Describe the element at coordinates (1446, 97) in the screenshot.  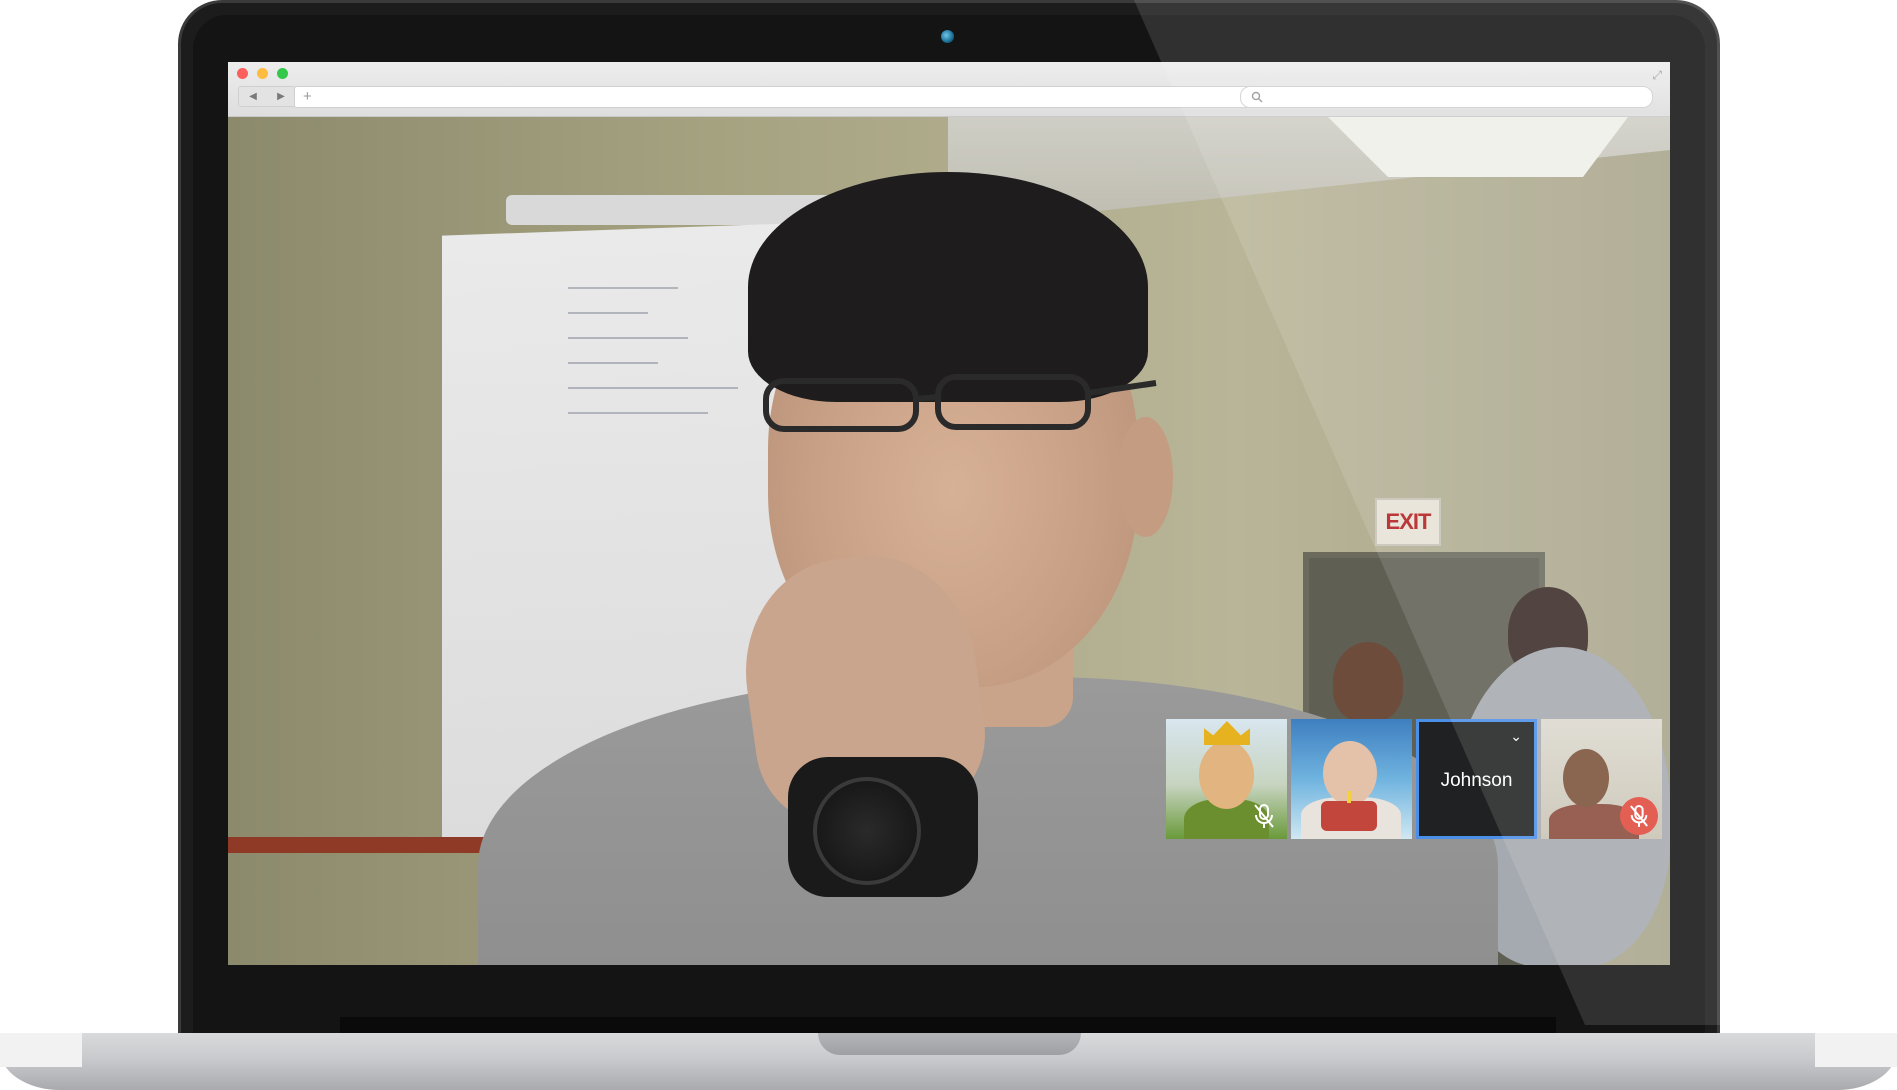
I see `search-field` at that location.